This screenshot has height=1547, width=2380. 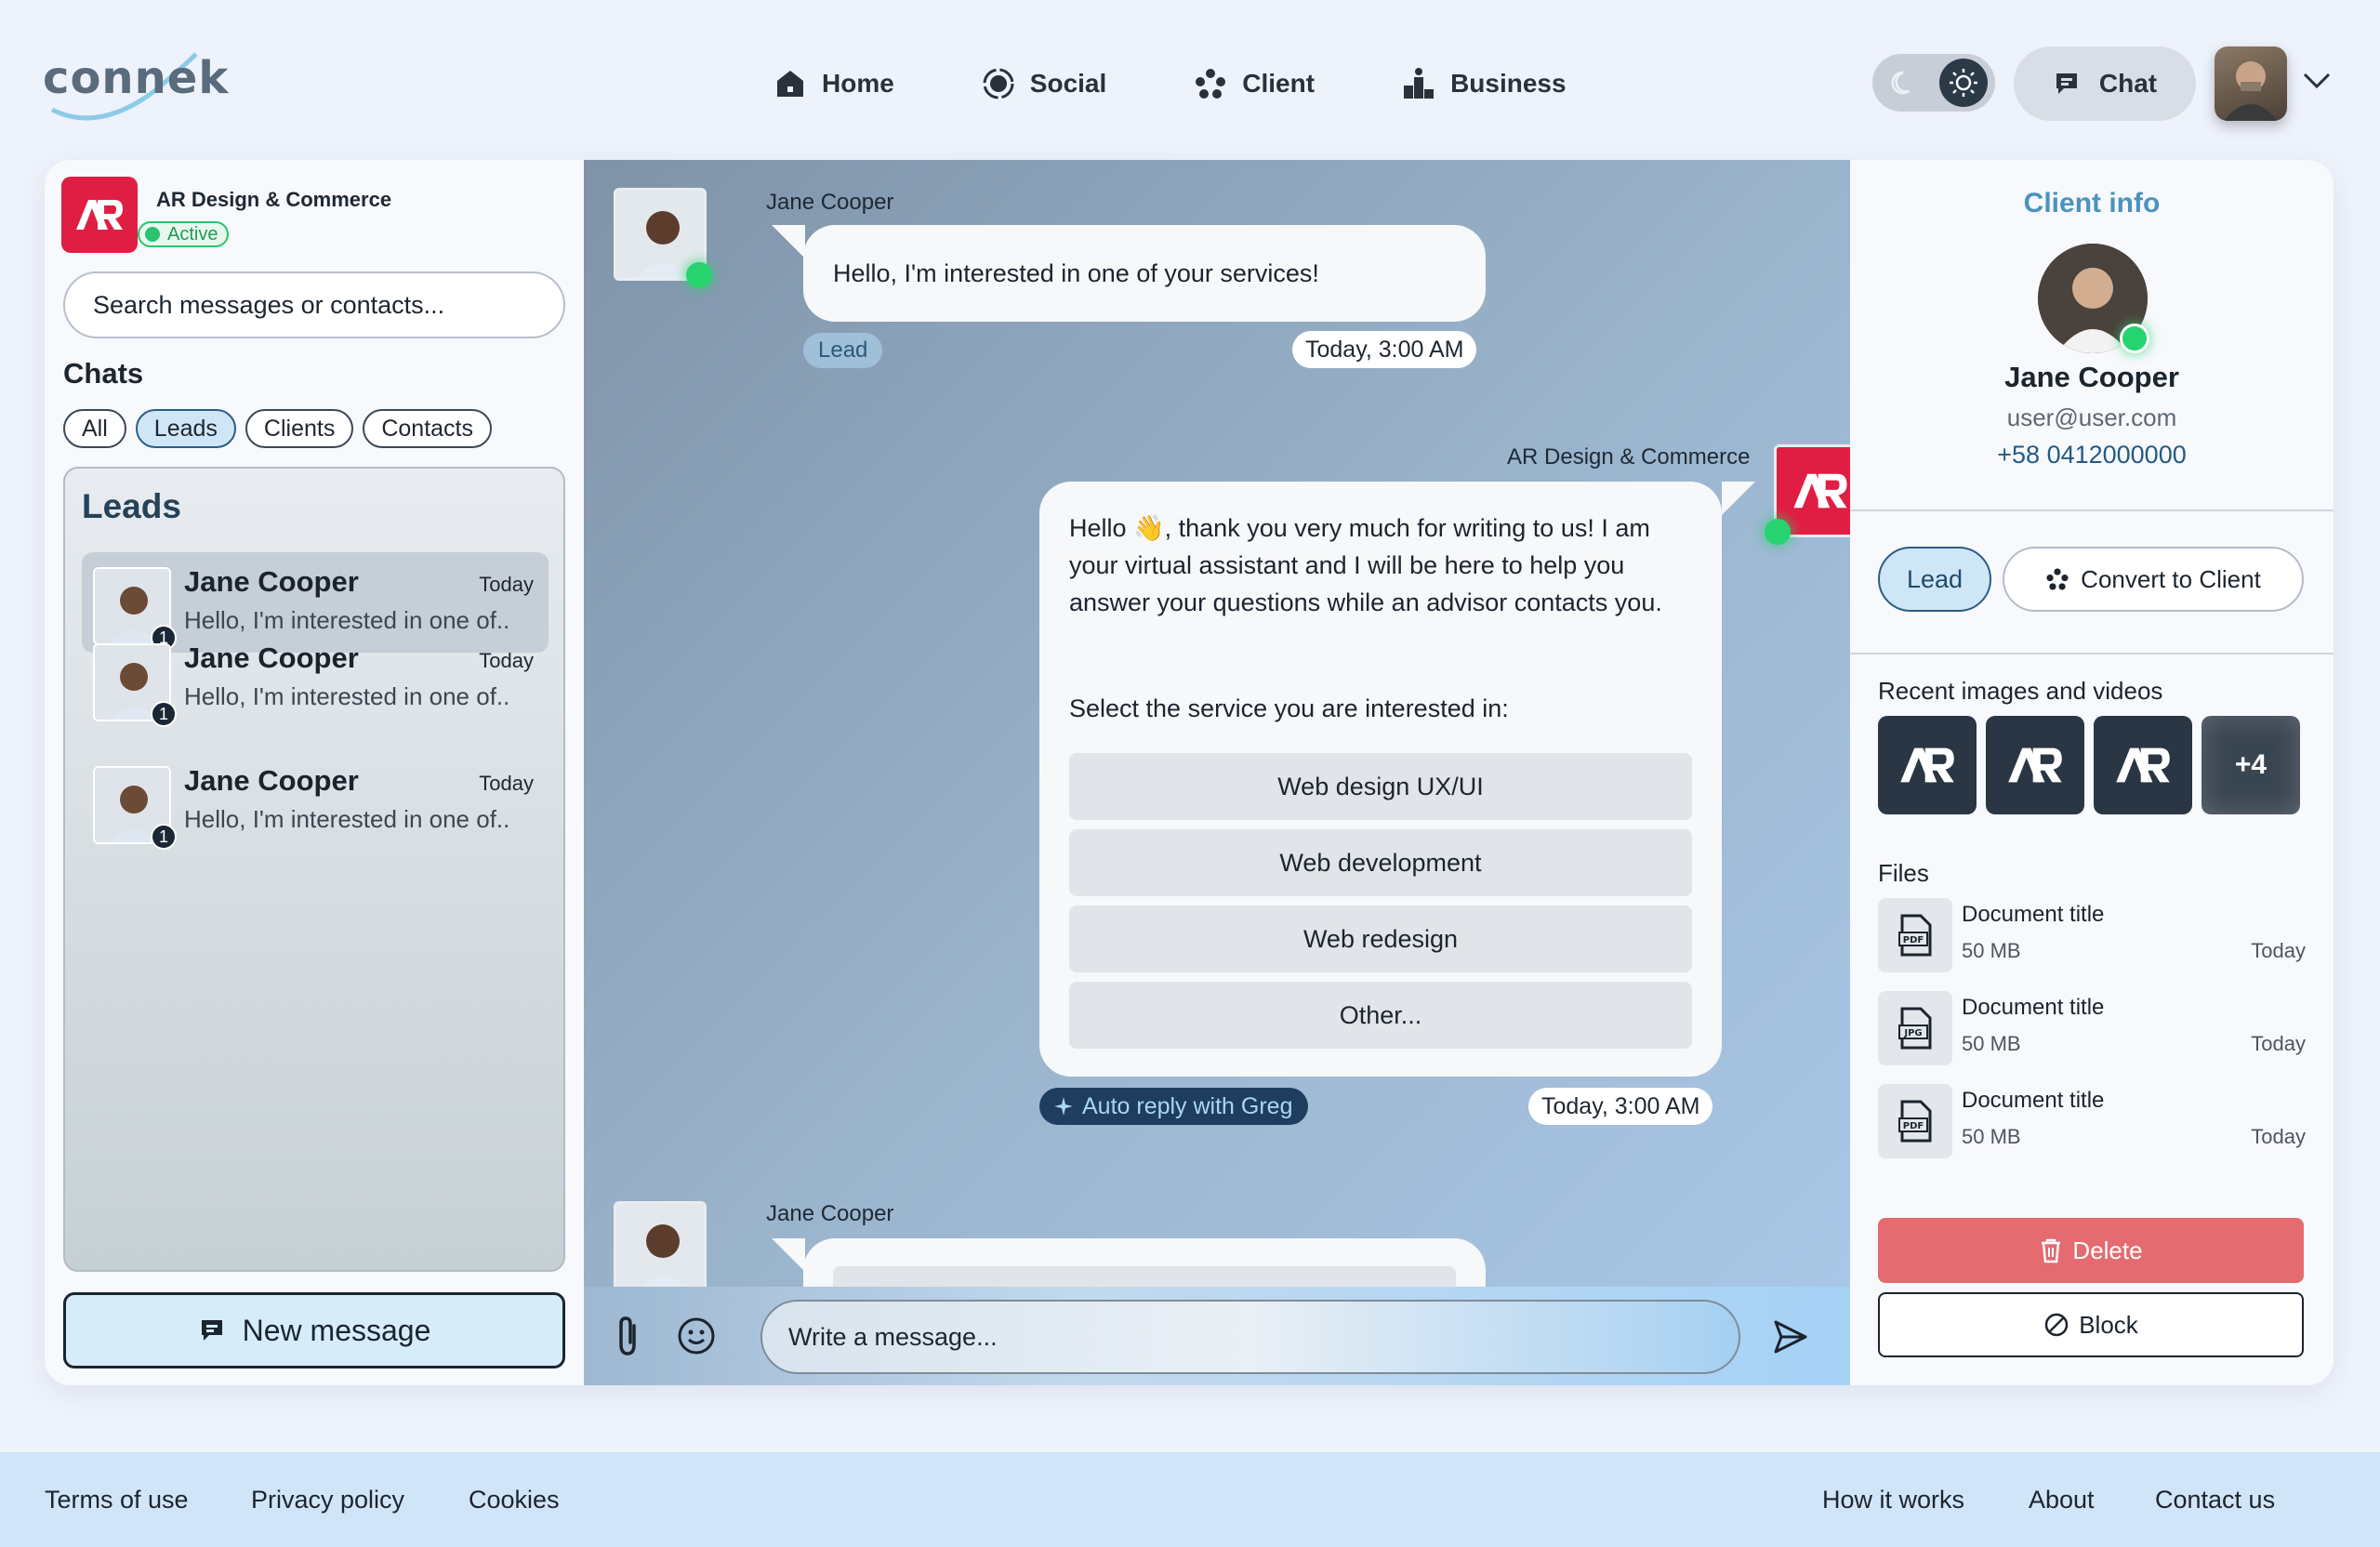 What do you see at coordinates (1380, 939) in the screenshot?
I see `service-option-button: Web redesign` at bounding box center [1380, 939].